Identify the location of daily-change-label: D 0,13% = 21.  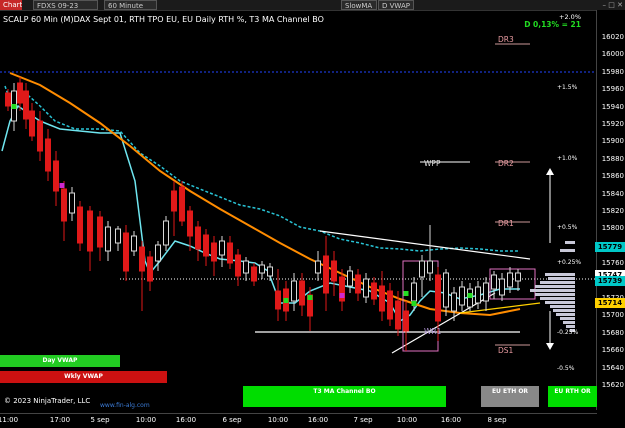
(552, 24).